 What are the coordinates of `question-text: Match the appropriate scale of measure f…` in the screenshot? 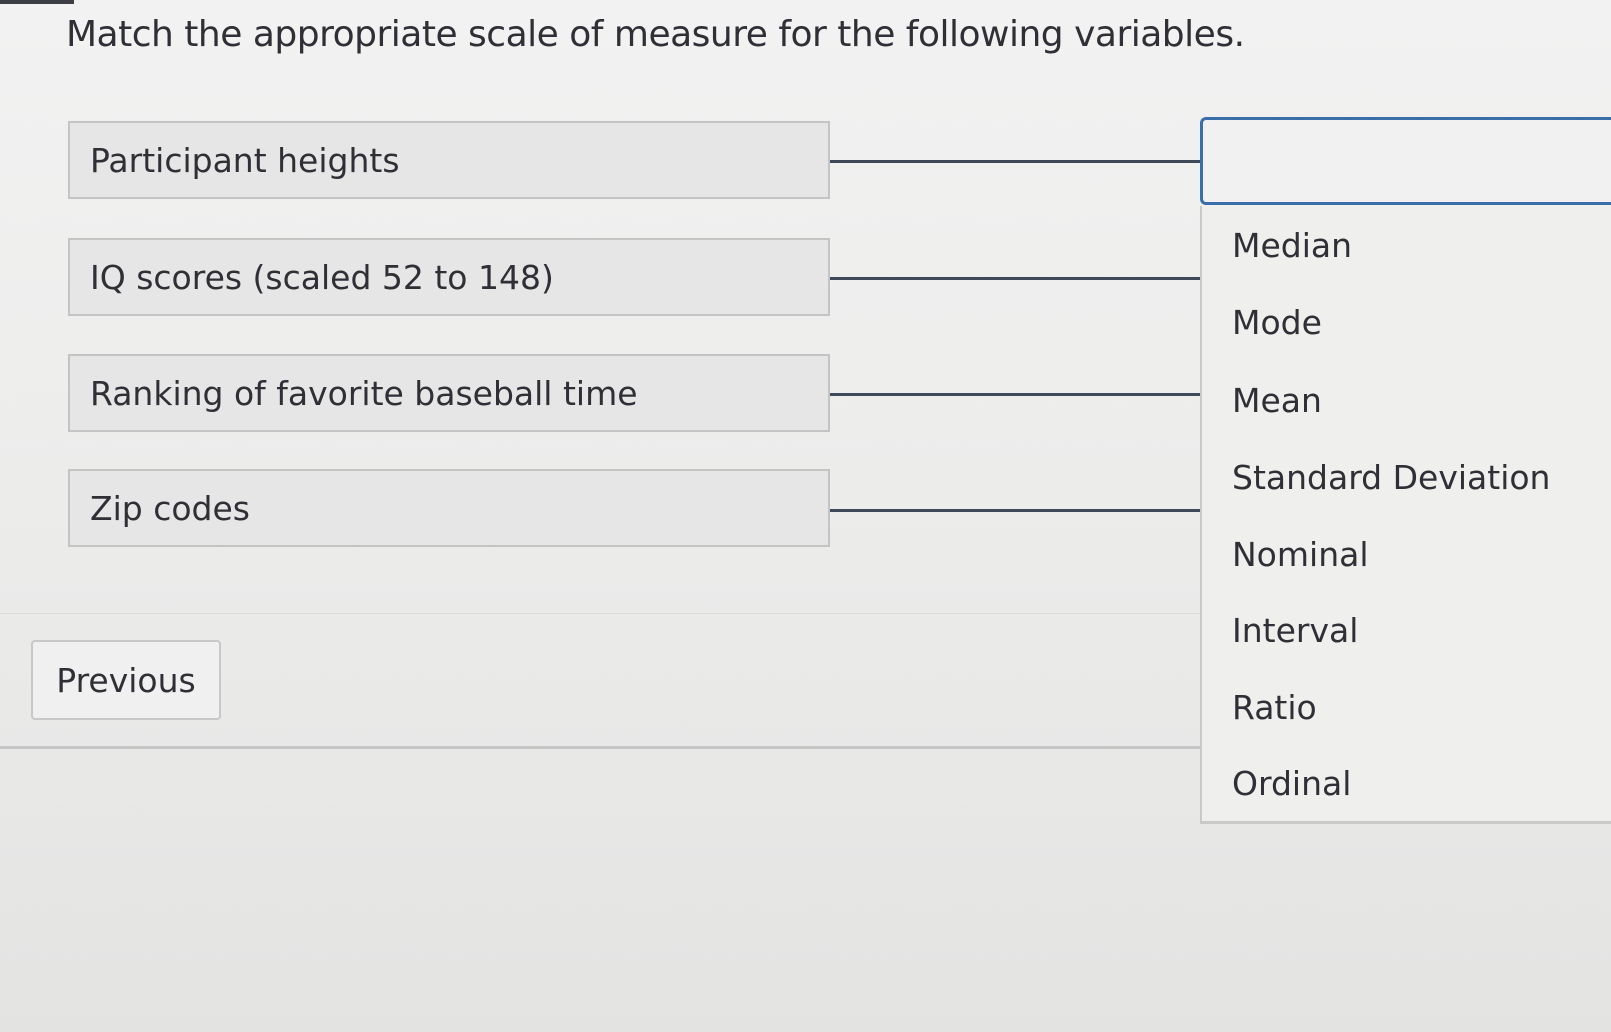 It's located at (655, 34).